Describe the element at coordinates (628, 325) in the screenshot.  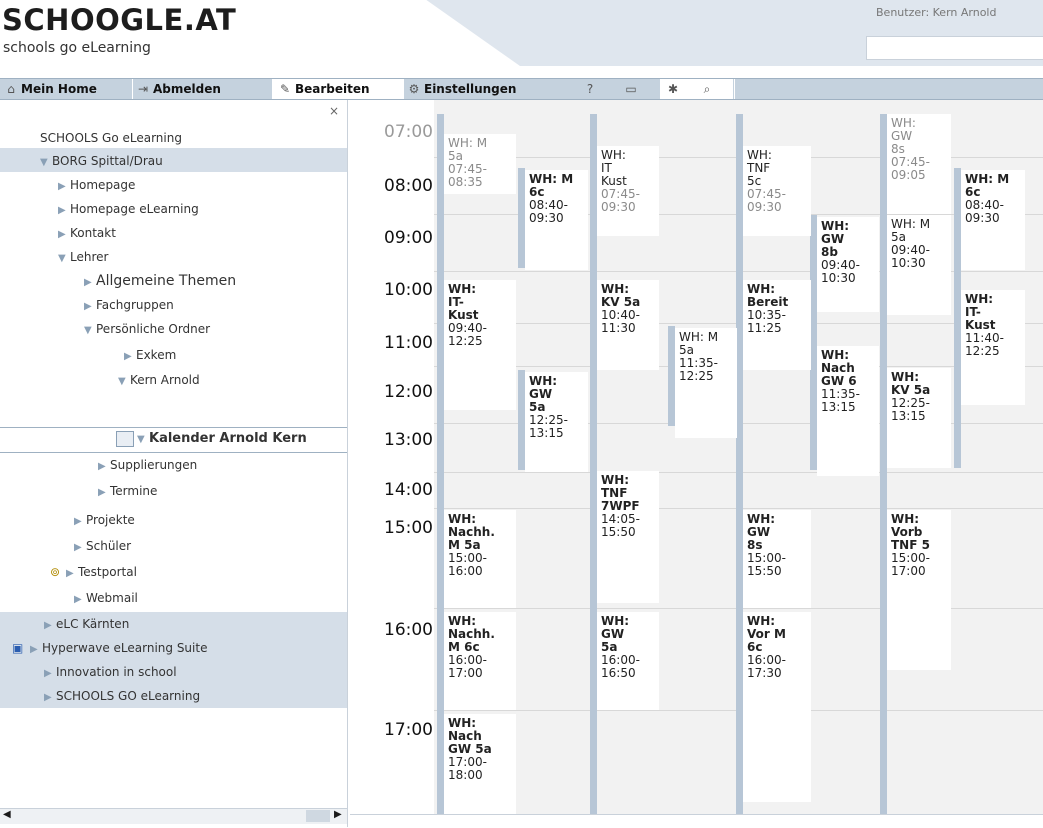
I see `calendar-event: WH: KV 5a 10:40- 11:30` at that location.